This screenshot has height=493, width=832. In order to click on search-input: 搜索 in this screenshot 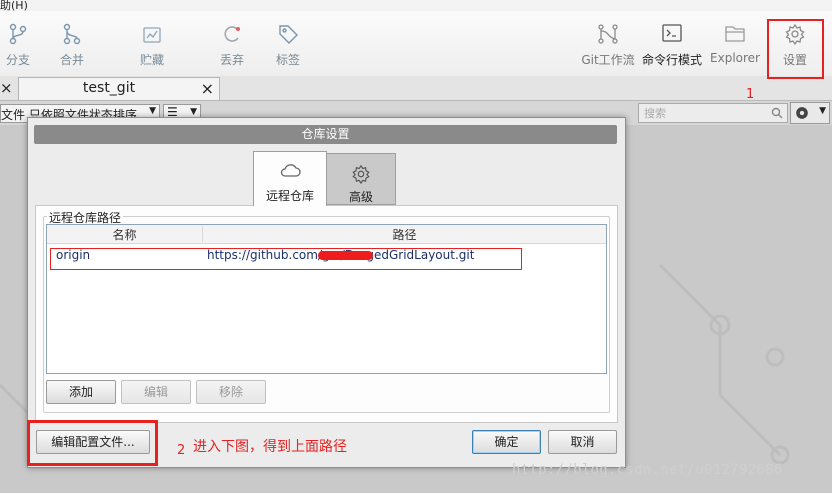, I will do `click(713, 113)`.